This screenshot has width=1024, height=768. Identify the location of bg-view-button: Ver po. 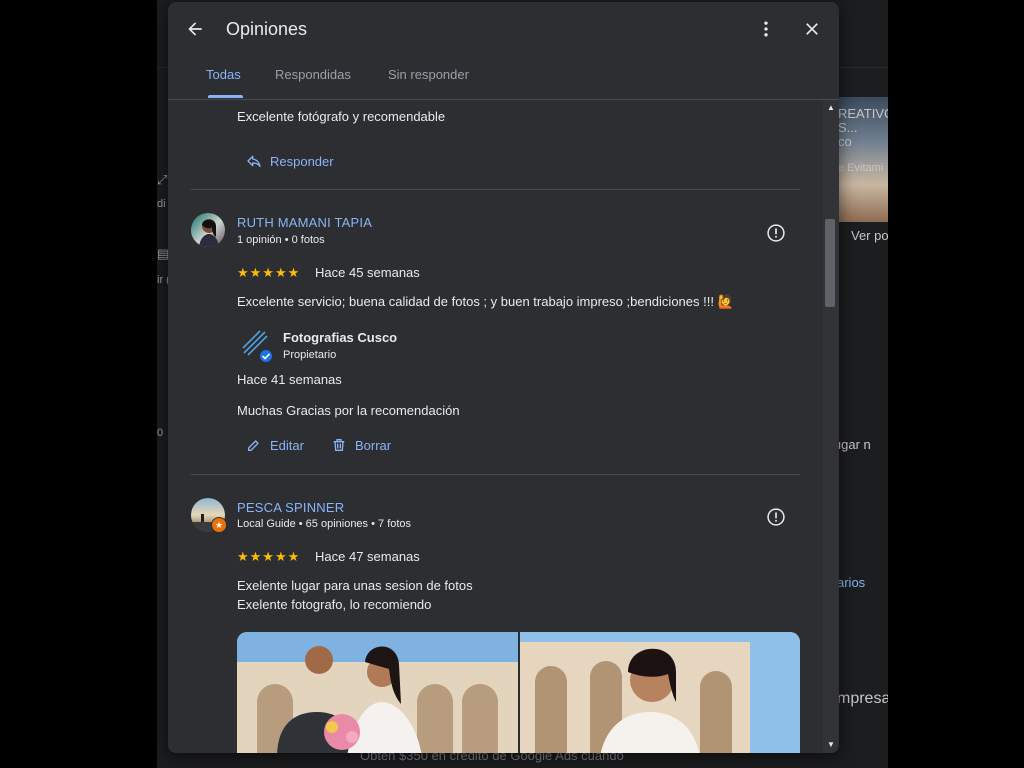
(869, 235).